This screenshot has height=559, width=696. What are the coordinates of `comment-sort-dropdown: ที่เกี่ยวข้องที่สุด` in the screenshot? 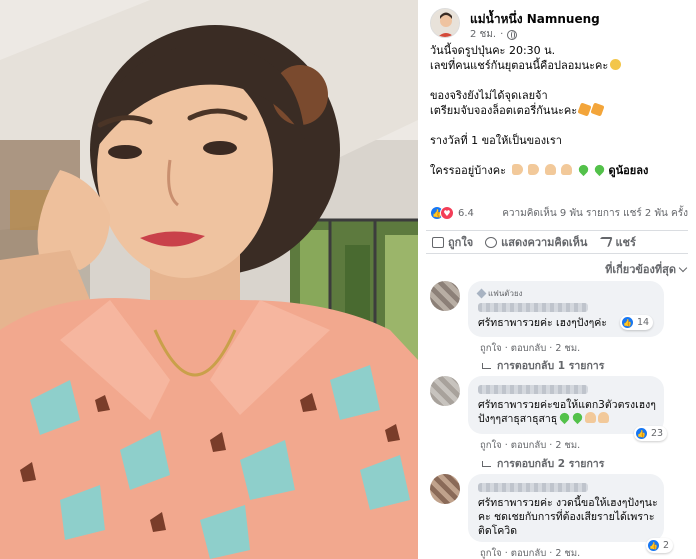 It's located at (646, 269).